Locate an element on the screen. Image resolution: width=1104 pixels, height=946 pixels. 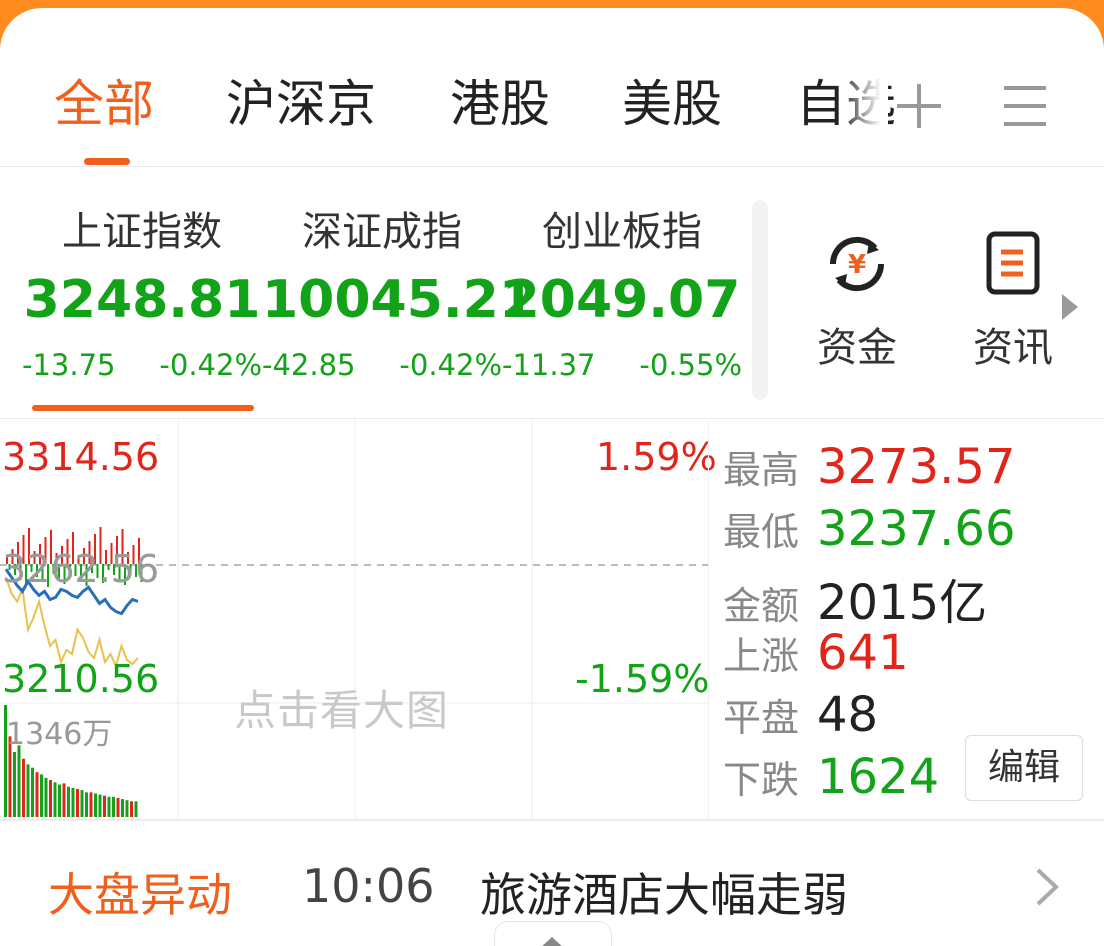
stat-decliners: 下跌 1624 is located at coordinates (831, 777).